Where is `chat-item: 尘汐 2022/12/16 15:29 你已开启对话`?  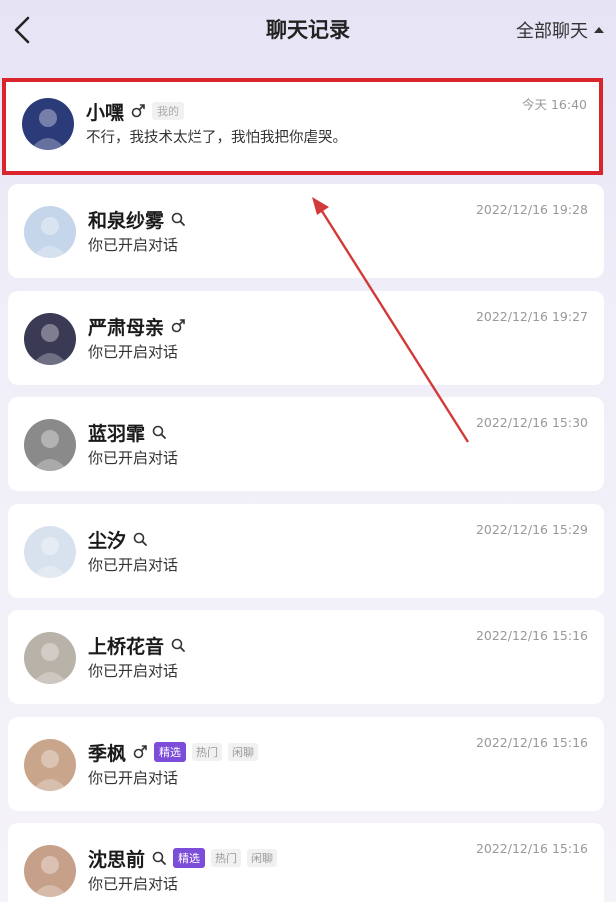
chat-item: 尘汐 2022/12/16 15:29 你已开启对话 is located at coordinates (306, 551).